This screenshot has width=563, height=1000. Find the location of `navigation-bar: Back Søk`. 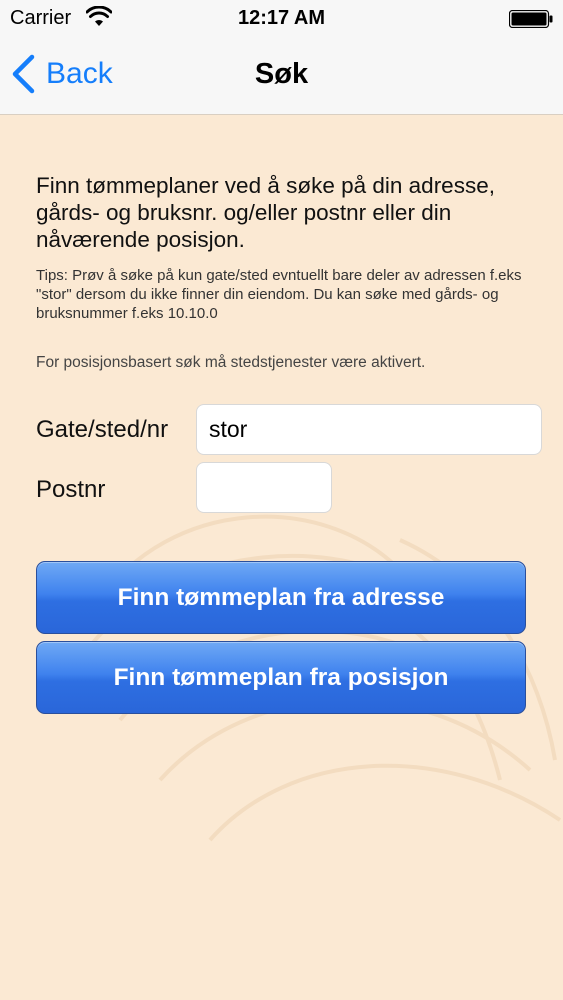

navigation-bar: Back Søk is located at coordinates (281, 76).